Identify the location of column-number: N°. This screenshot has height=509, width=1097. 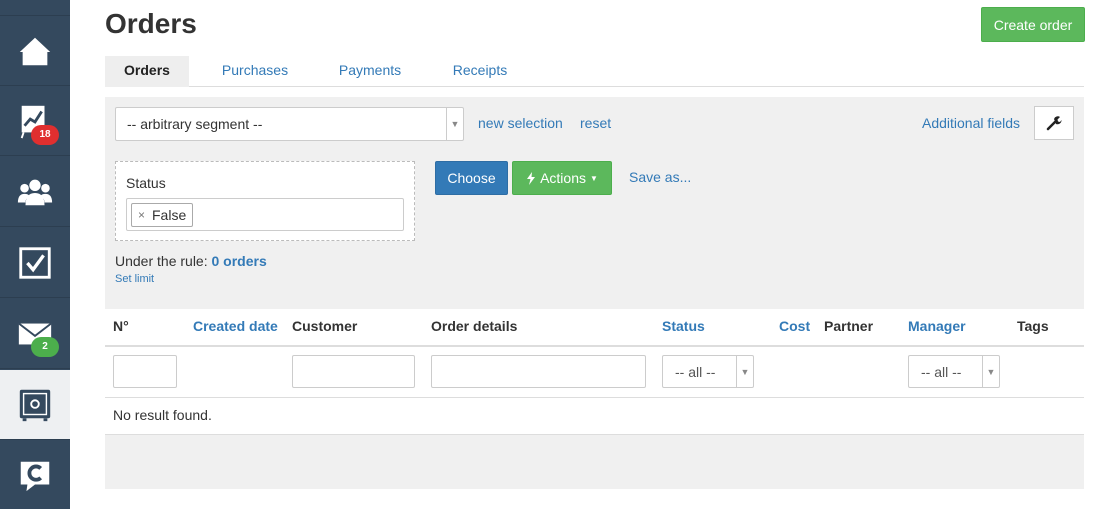
(121, 326).